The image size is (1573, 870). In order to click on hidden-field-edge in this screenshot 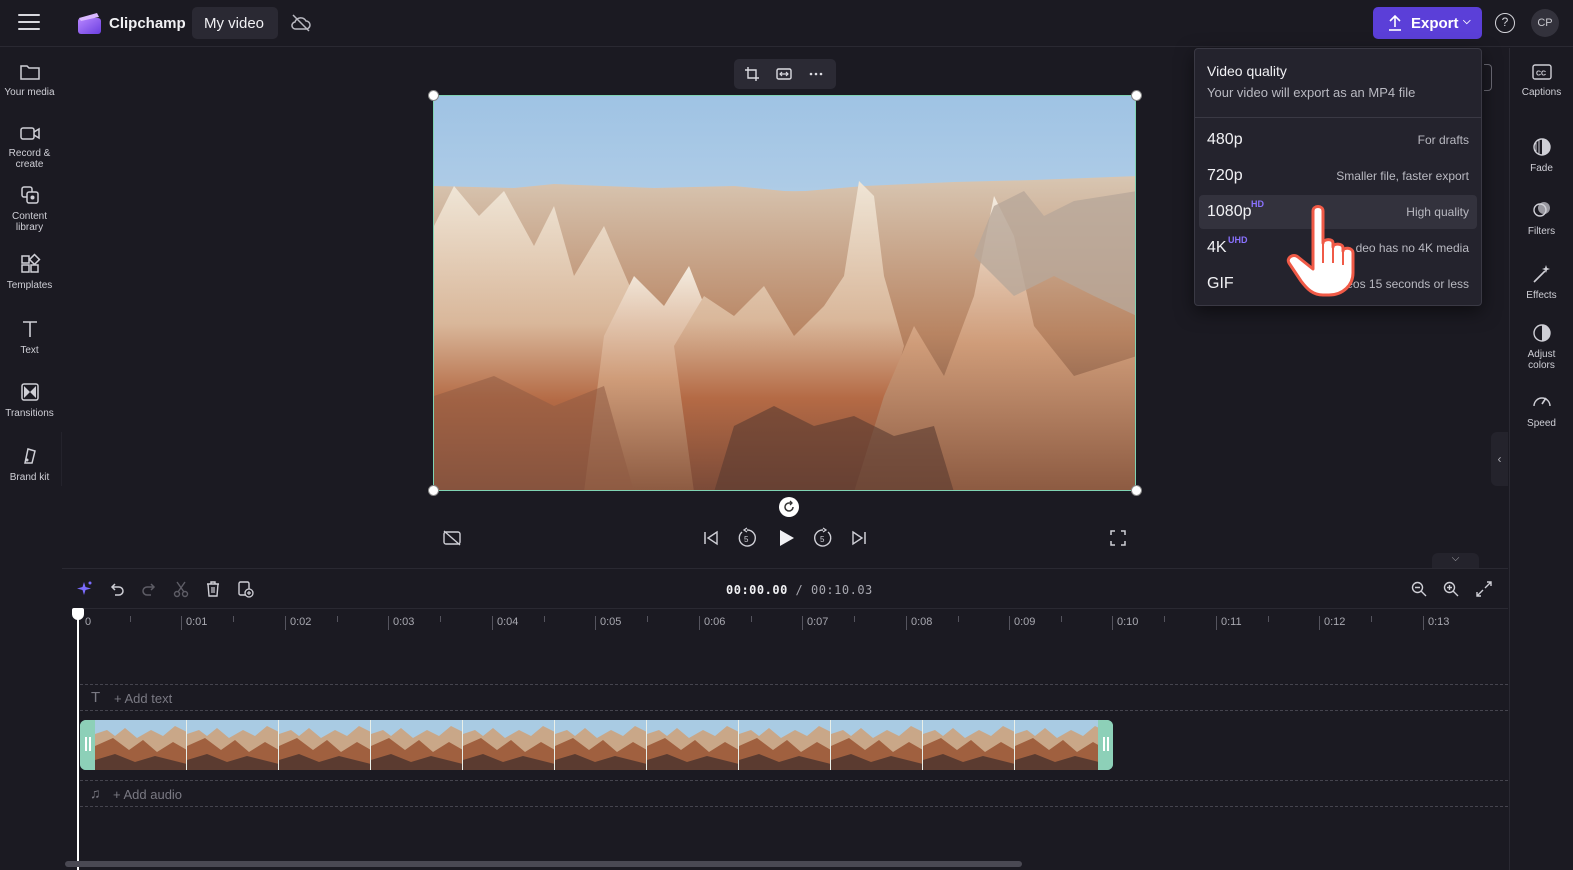, I will do `click(1488, 77)`.